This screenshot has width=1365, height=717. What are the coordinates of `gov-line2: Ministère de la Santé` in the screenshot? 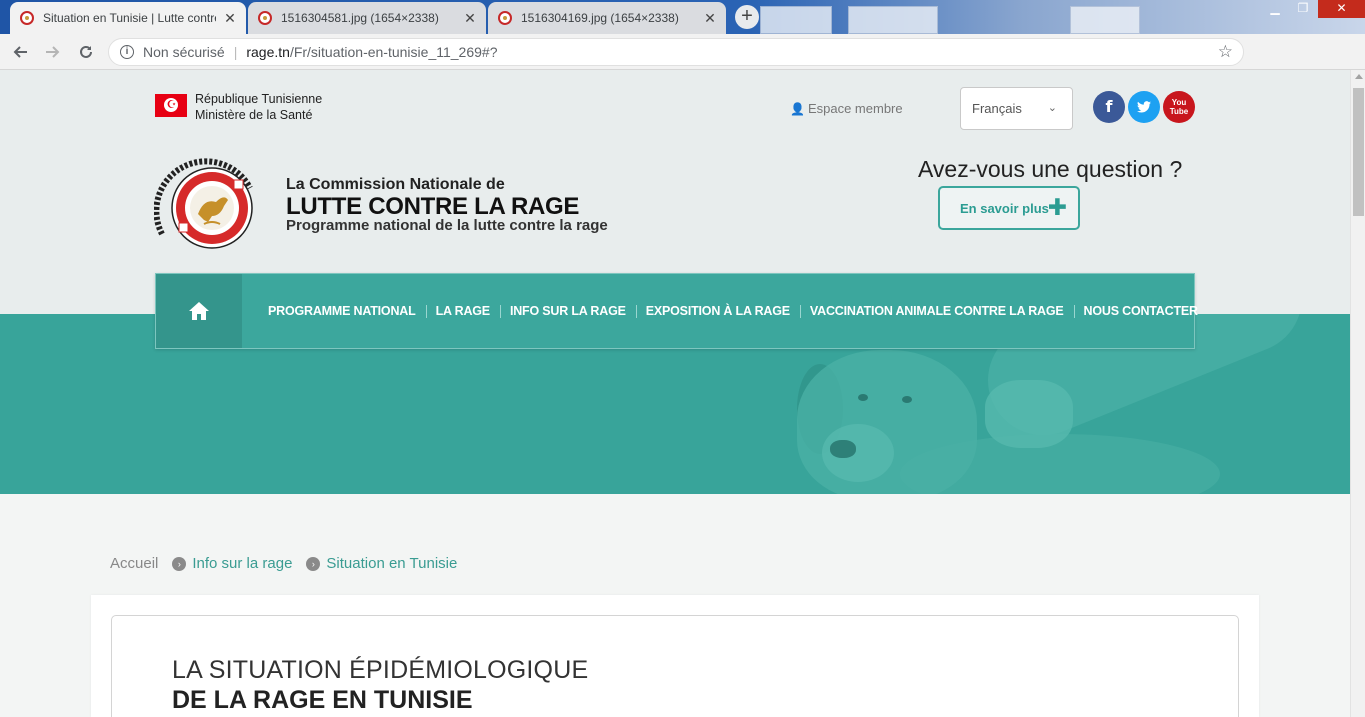 It's located at (254, 115).